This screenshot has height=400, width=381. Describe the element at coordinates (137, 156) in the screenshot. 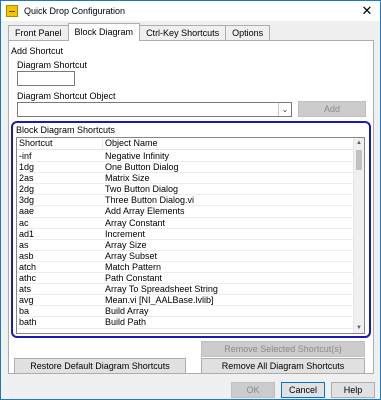

I see `object-name-cell: Negative Infinity` at that location.